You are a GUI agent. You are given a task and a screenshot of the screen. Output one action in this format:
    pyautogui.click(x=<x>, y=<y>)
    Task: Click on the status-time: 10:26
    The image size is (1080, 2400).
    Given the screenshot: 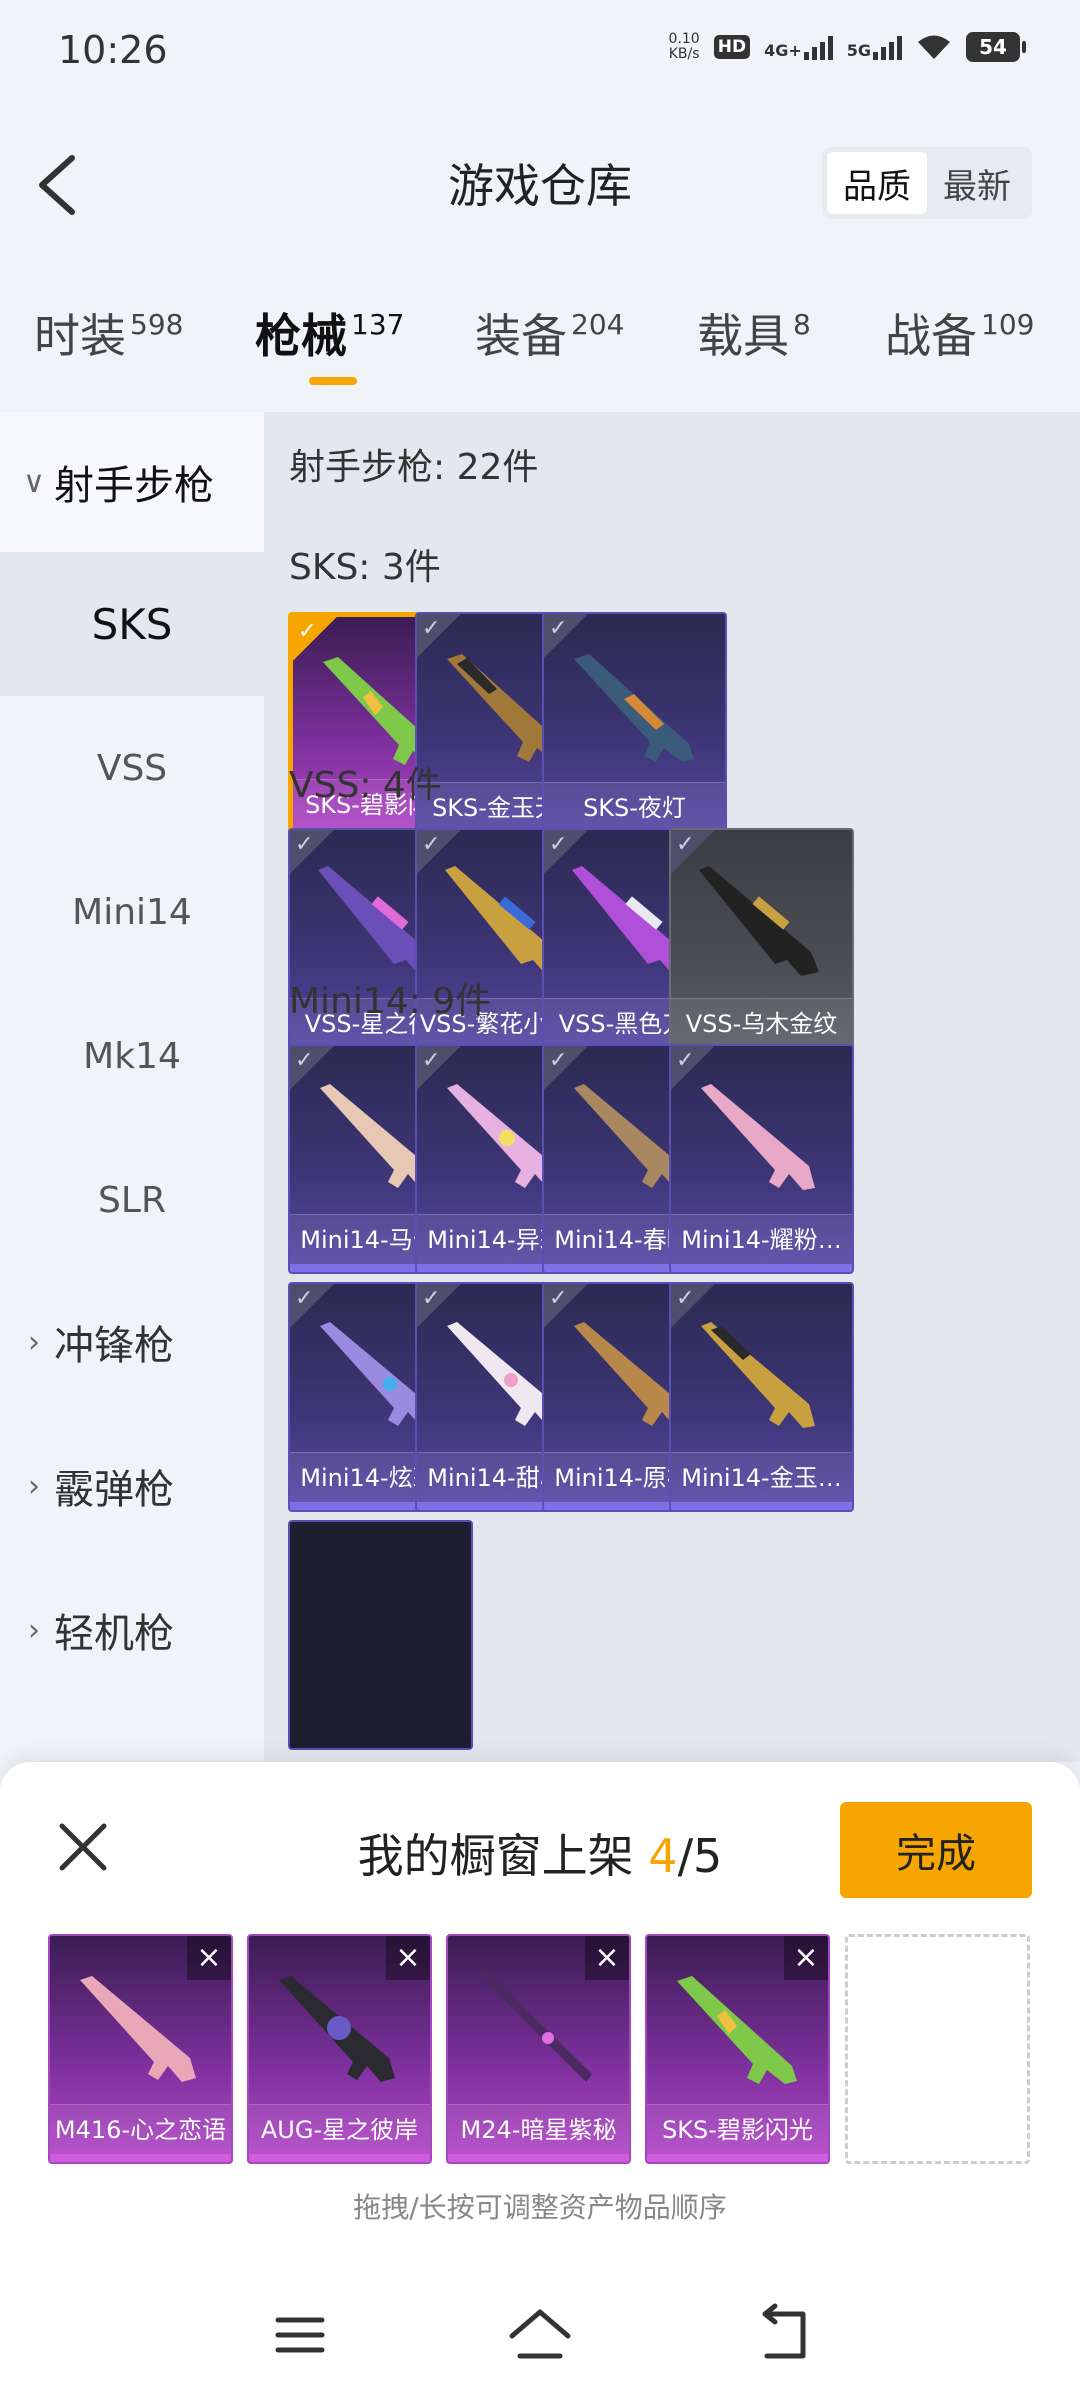 What is the action you would take?
    pyautogui.click(x=113, y=50)
    